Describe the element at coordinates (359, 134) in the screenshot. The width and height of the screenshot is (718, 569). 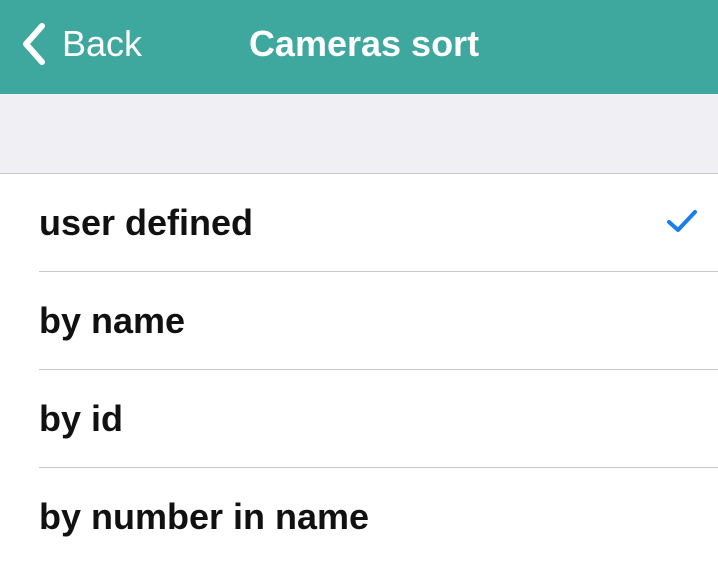
I see `section-header` at that location.